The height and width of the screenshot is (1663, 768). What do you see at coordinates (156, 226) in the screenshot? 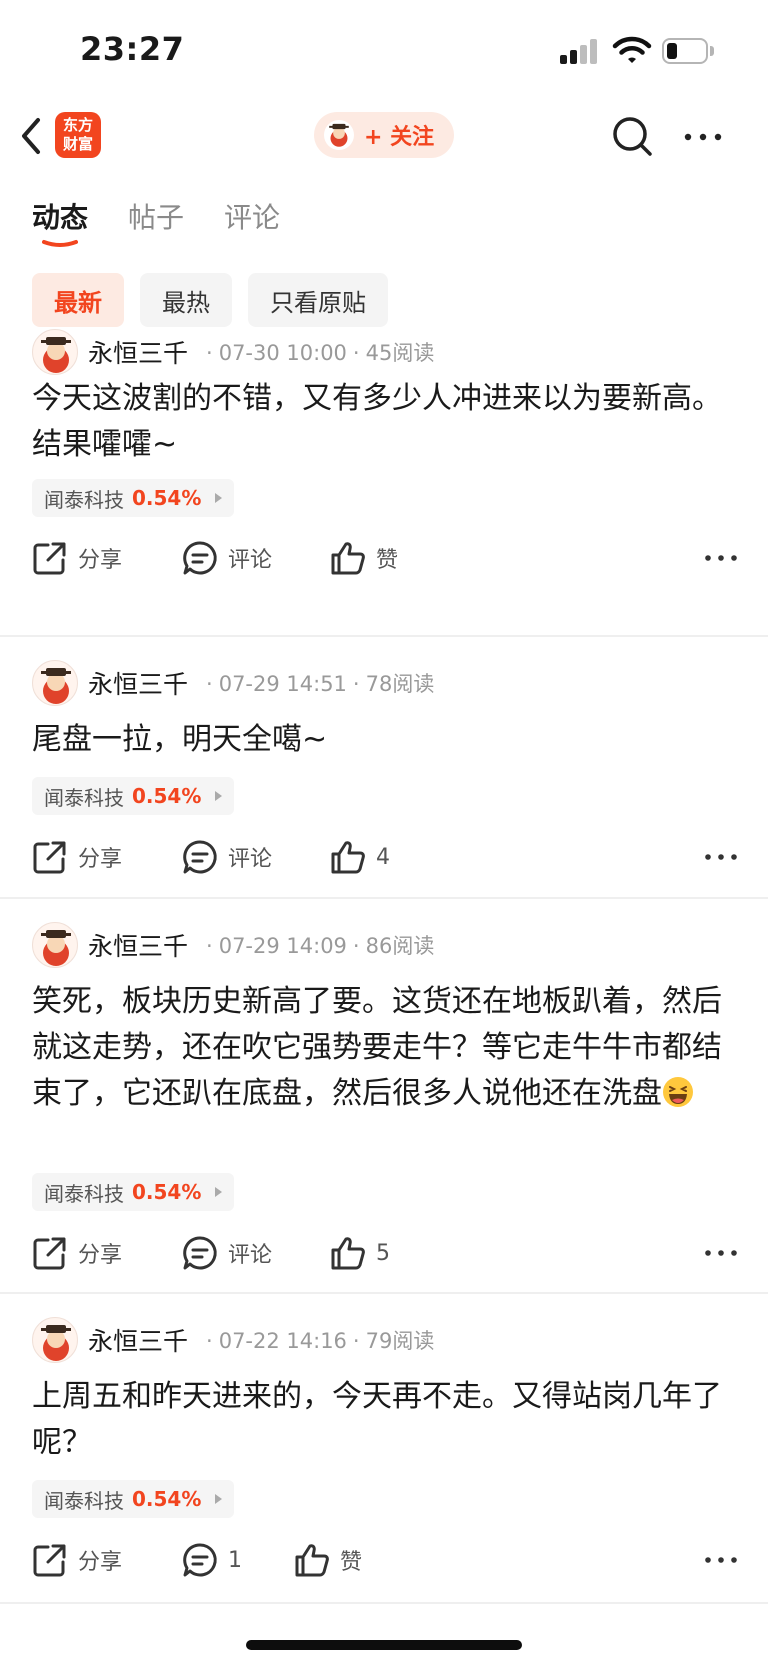
I see `tab-posts: 帖子` at bounding box center [156, 226].